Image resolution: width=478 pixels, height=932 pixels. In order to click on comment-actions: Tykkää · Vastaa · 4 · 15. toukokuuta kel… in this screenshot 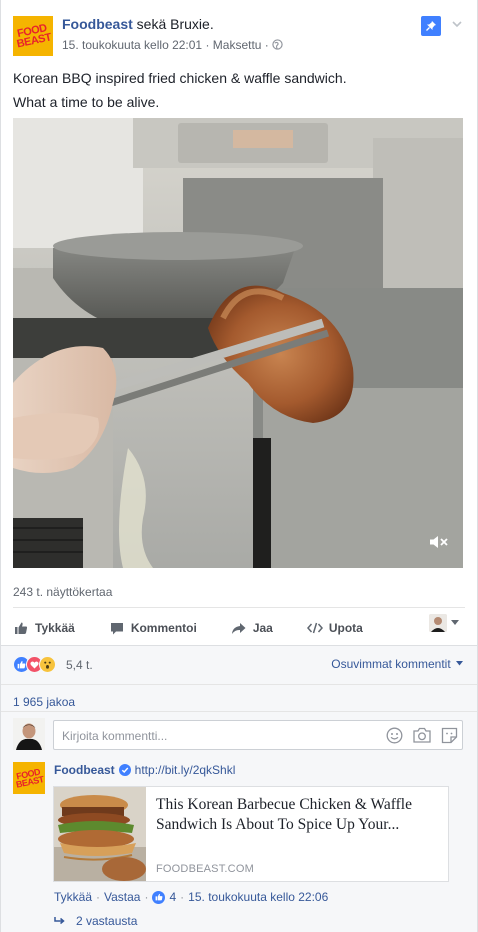, I will do `click(191, 897)`.